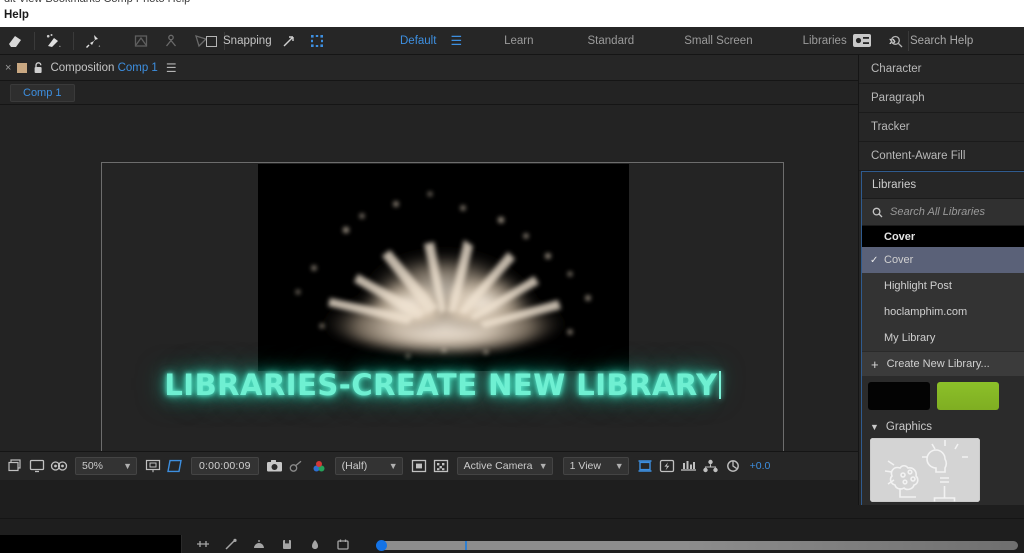 The height and width of the screenshot is (553, 1024). Describe the element at coordinates (93, 41) in the screenshot. I see `puppet-pin-tool-icon` at that location.